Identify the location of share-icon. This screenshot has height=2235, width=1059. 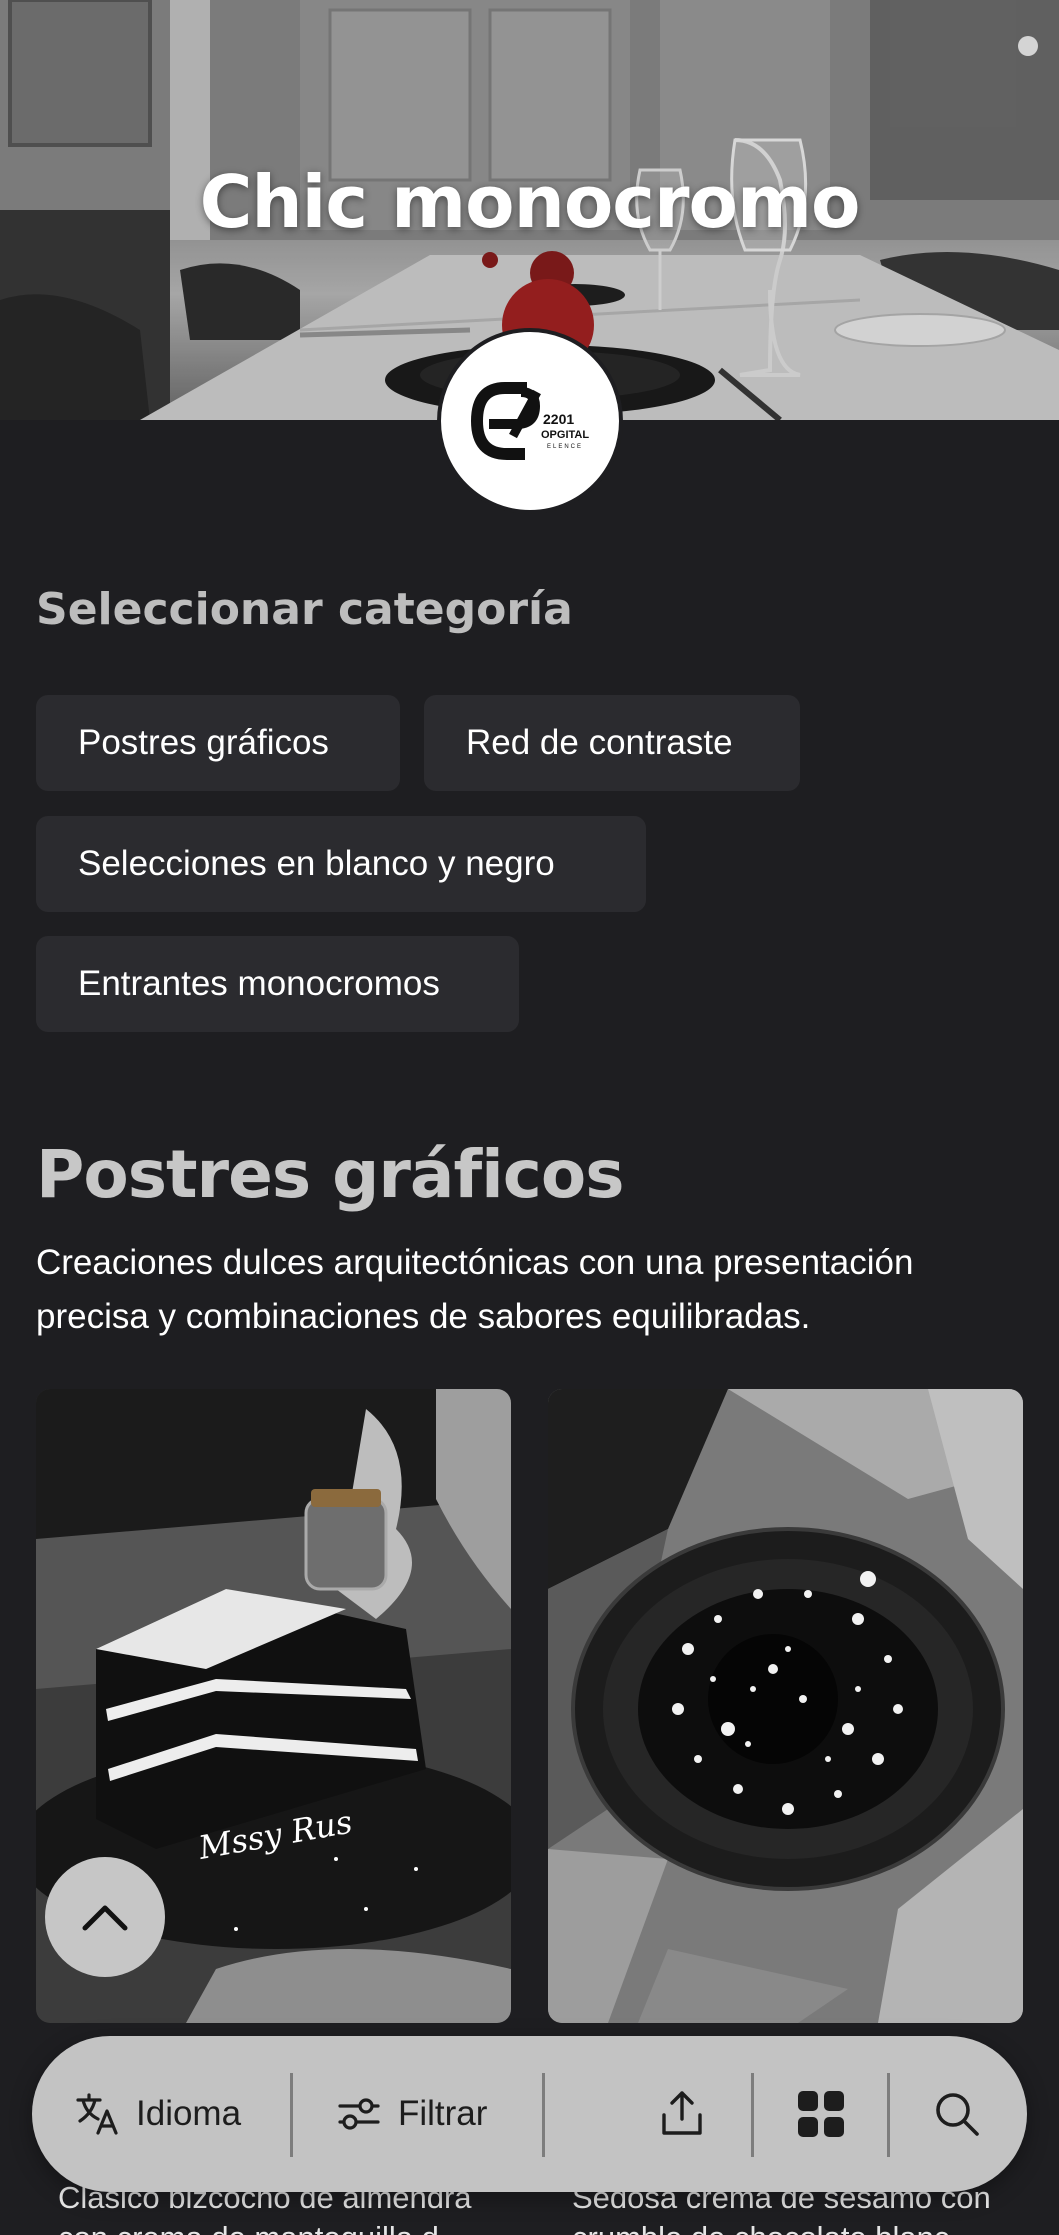
(682, 2113).